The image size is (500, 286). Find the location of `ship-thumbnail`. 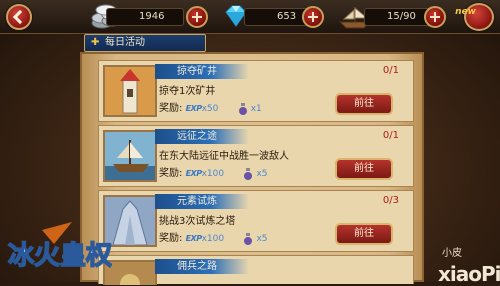

ship-thumbnail is located at coordinates (130, 156).